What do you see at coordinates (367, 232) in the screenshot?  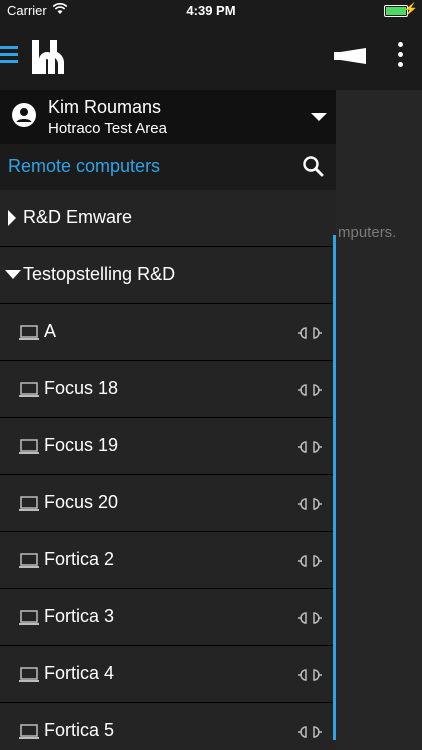 I see `empty-state-text: mputers.` at bounding box center [367, 232].